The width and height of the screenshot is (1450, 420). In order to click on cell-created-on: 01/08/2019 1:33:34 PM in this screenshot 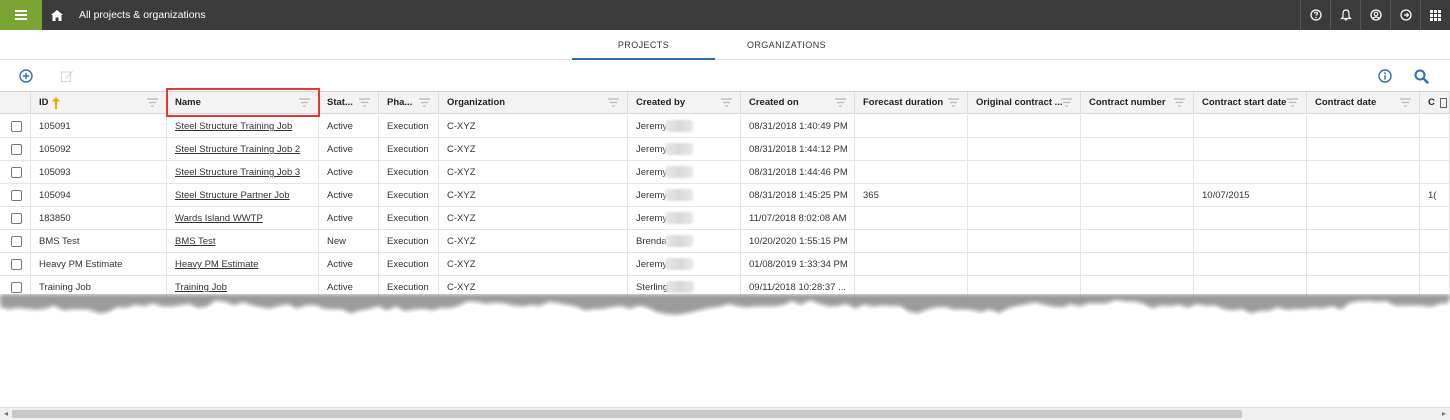, I will do `click(798, 264)`.